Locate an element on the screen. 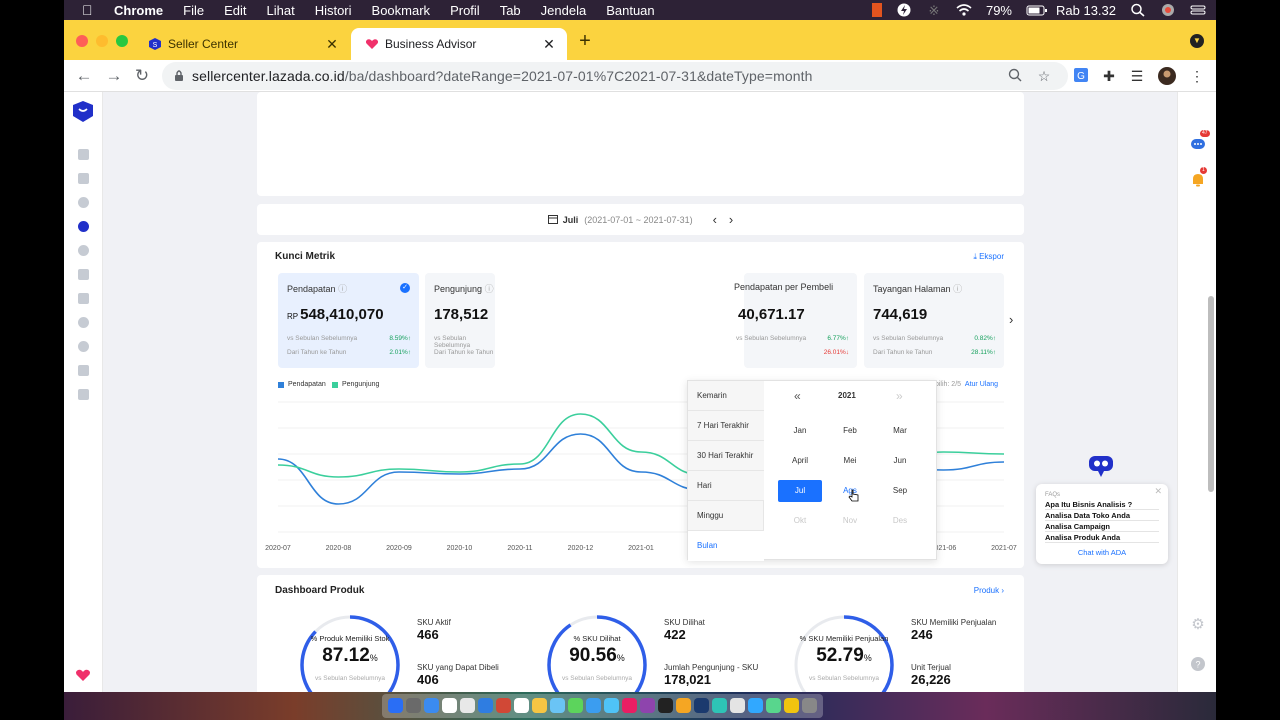 This screenshot has height=720, width=1280. option-month: Bulan is located at coordinates (726, 546).